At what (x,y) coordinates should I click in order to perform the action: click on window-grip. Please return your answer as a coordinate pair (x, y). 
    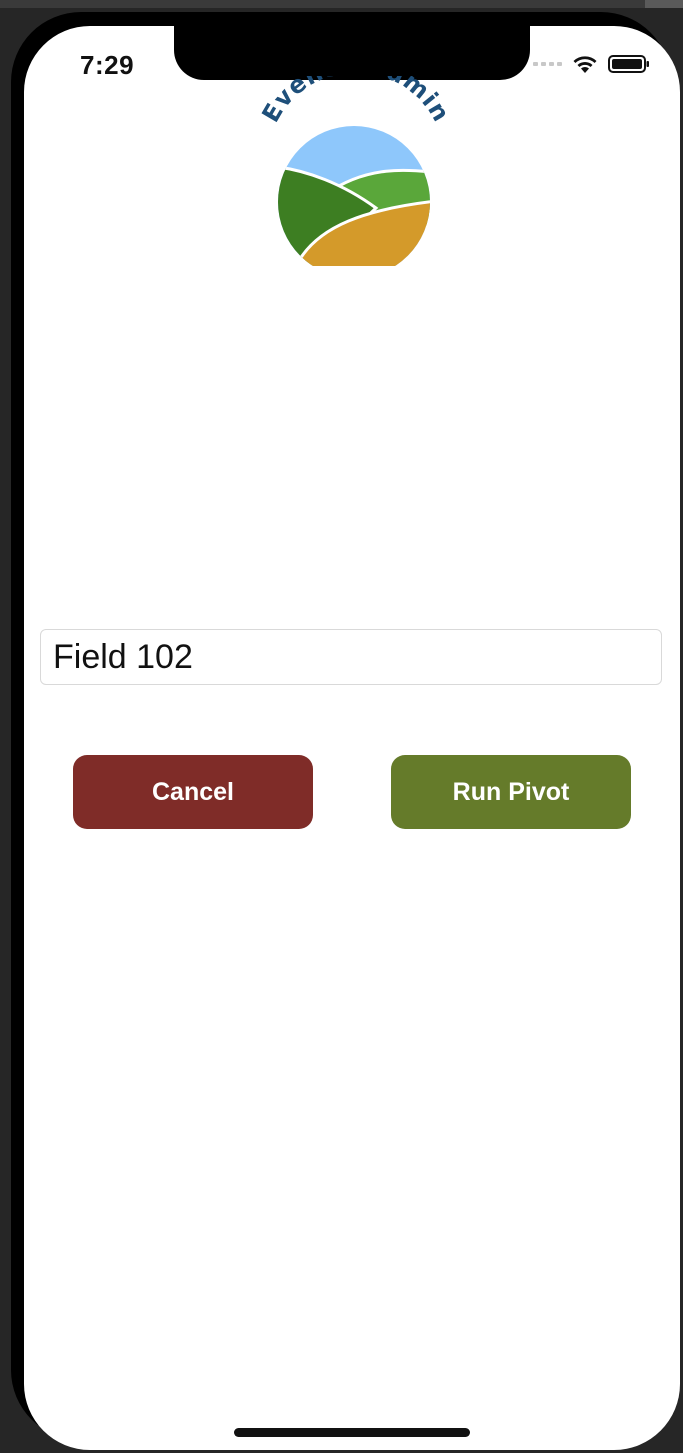
    Looking at the image, I should click on (664, 4).